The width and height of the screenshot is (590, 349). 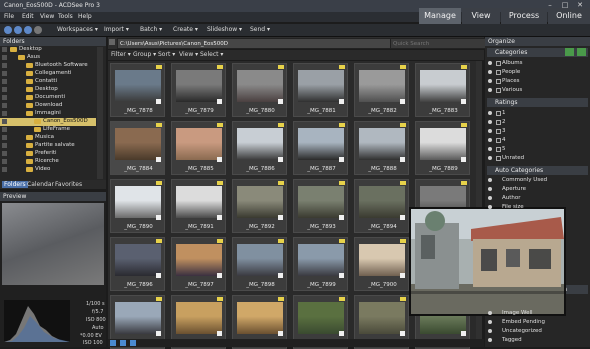 What do you see at coordinates (121, 54) in the screenshot?
I see `filter-menu: Filter ▾` at bounding box center [121, 54].